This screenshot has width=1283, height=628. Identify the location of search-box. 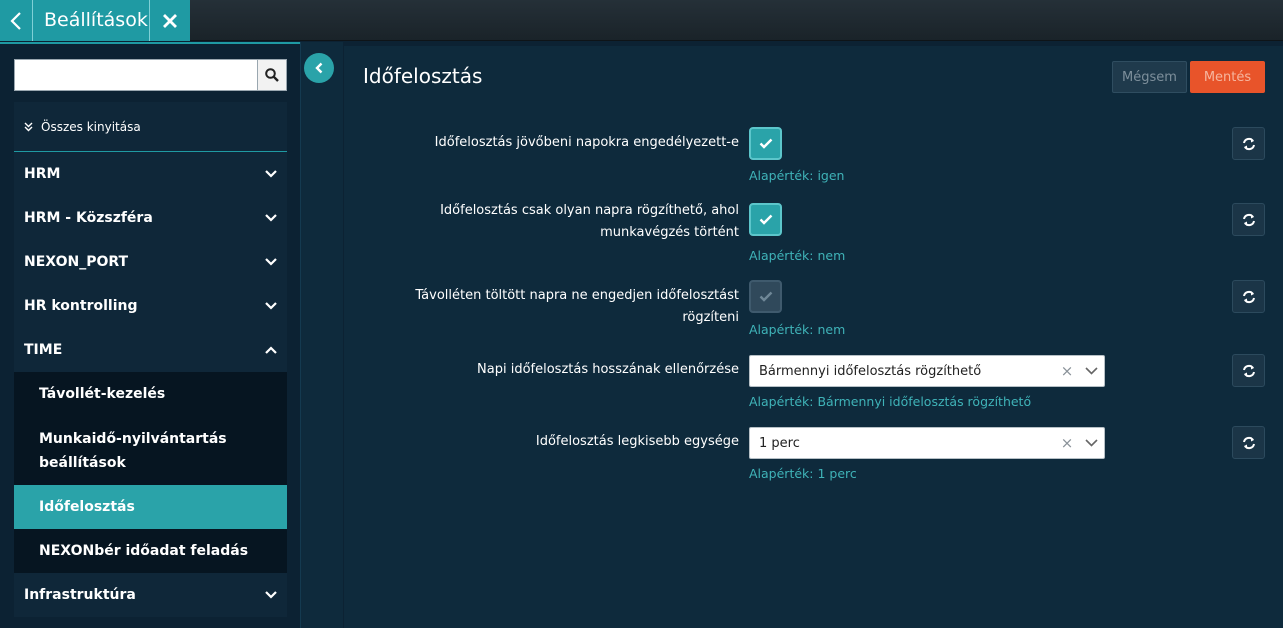
(150, 75).